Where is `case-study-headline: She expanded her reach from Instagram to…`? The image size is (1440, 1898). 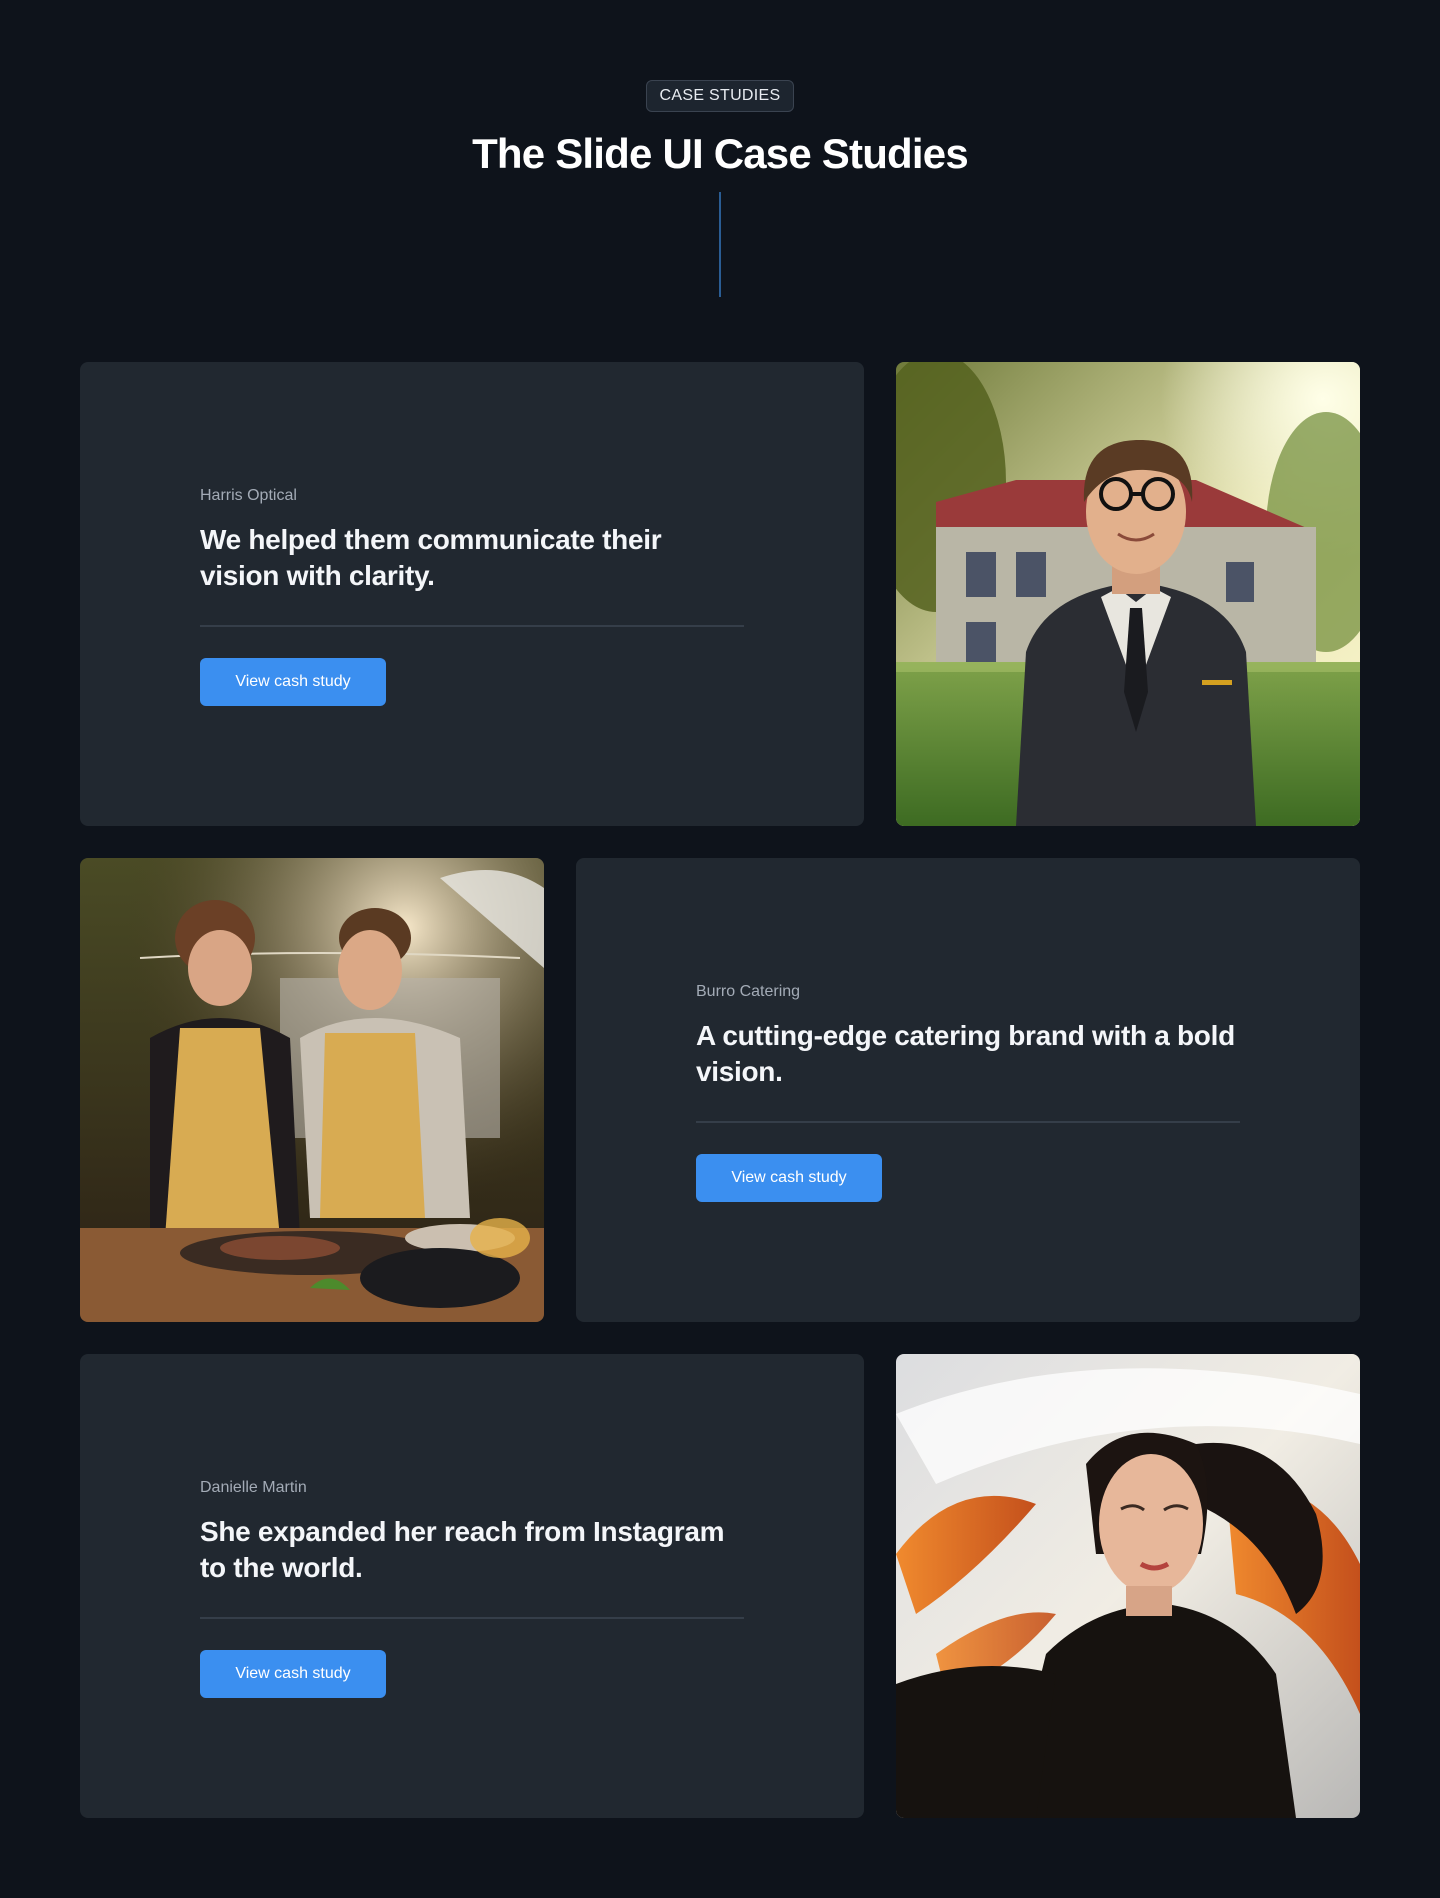
case-study-headline: She expanded her reach from Instagram to… is located at coordinates (462, 1549).